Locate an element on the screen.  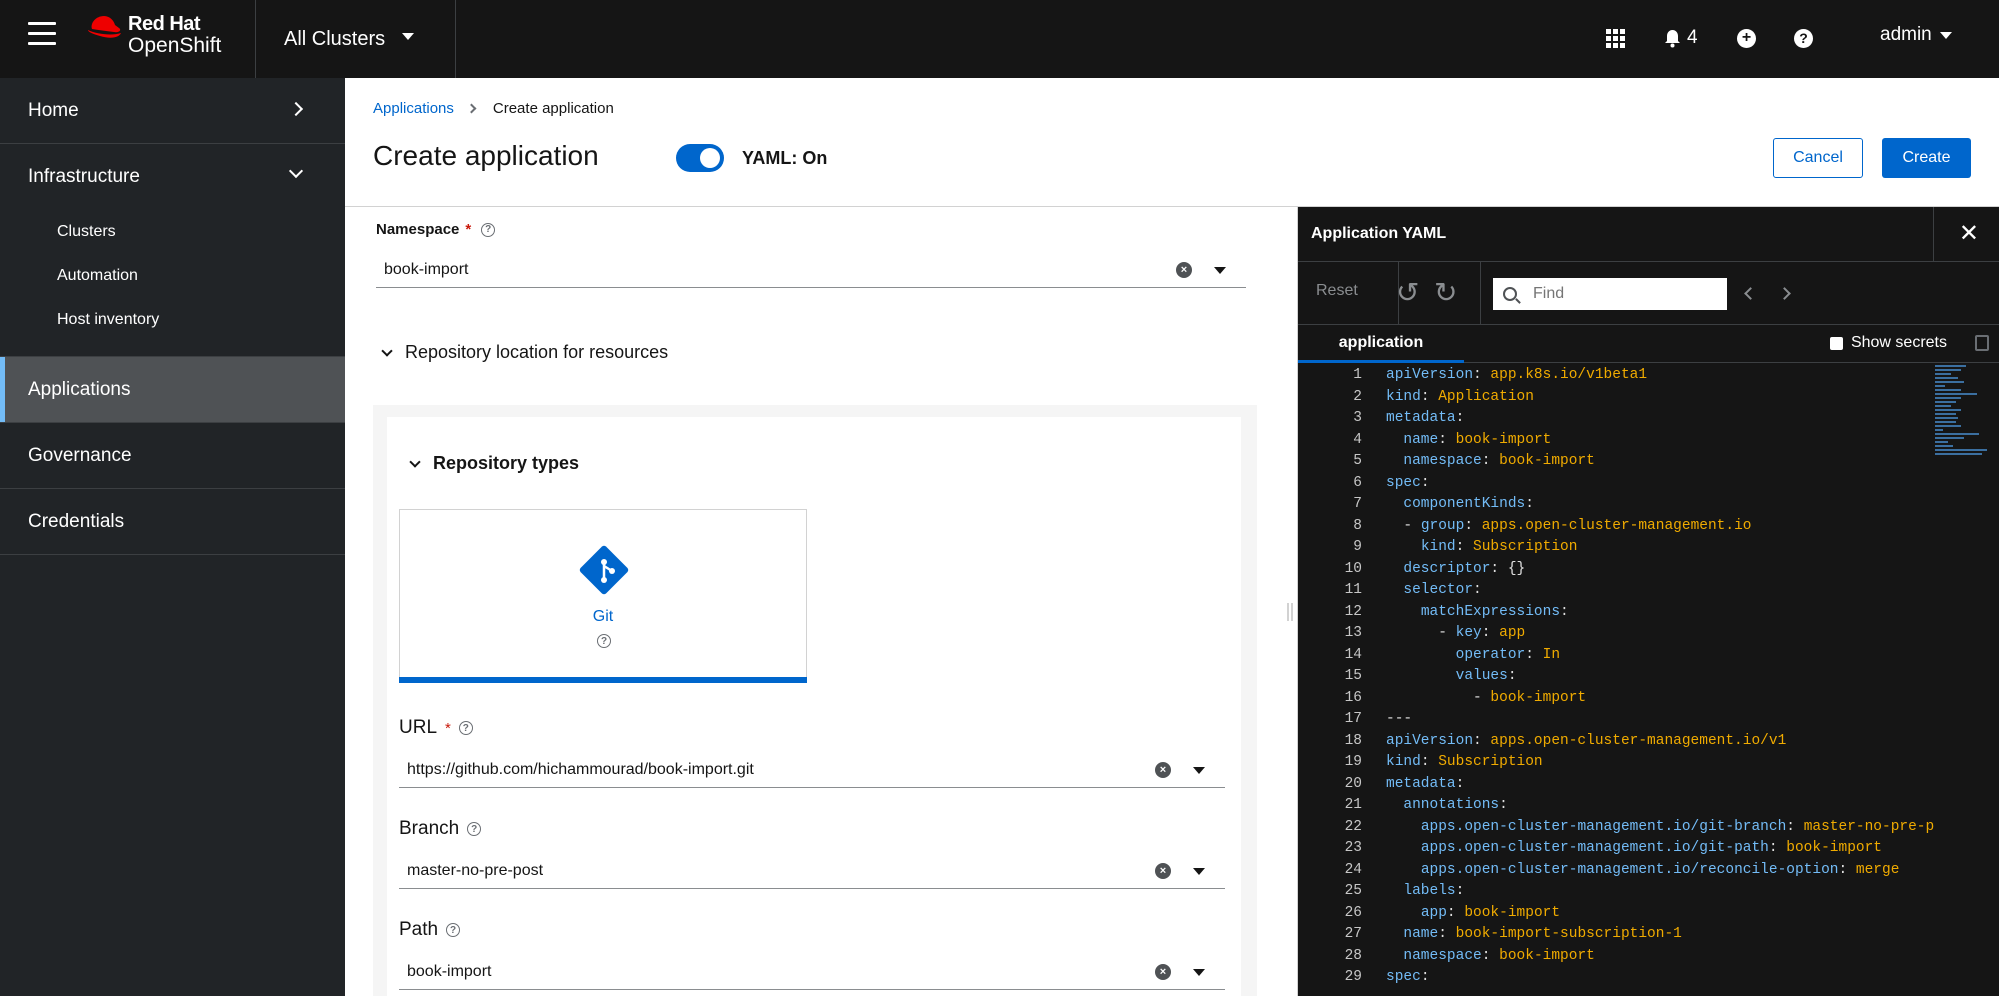
repository-types-toggle: Repository types is located at coordinates (494, 463).